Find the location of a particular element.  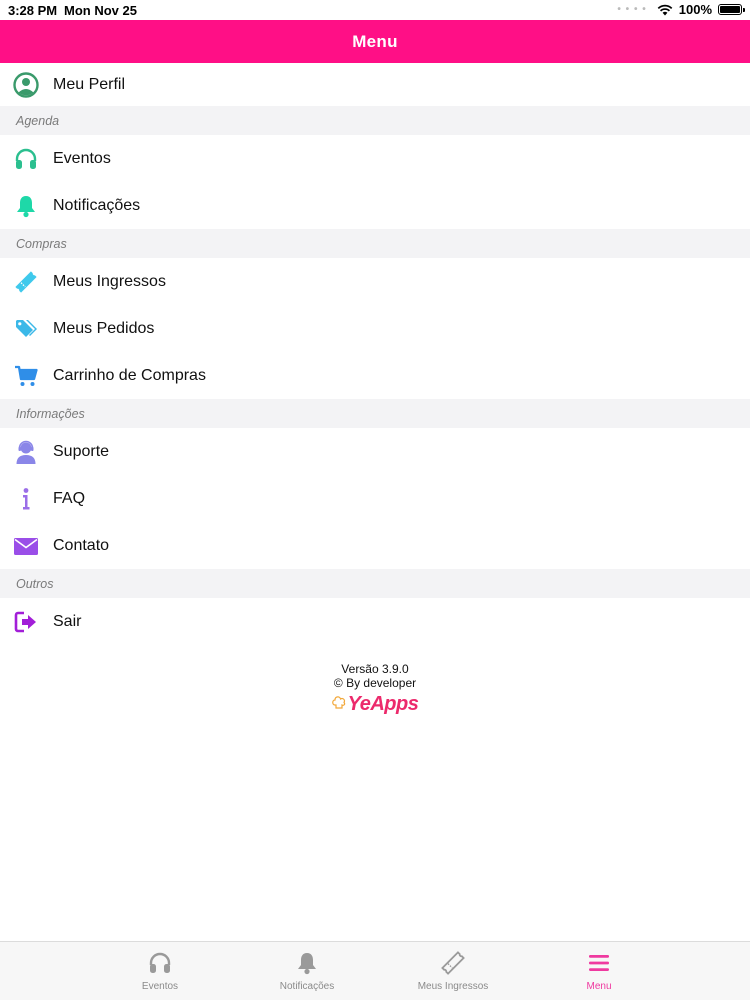

menu-item-label: Notificações is located at coordinates (97, 205).